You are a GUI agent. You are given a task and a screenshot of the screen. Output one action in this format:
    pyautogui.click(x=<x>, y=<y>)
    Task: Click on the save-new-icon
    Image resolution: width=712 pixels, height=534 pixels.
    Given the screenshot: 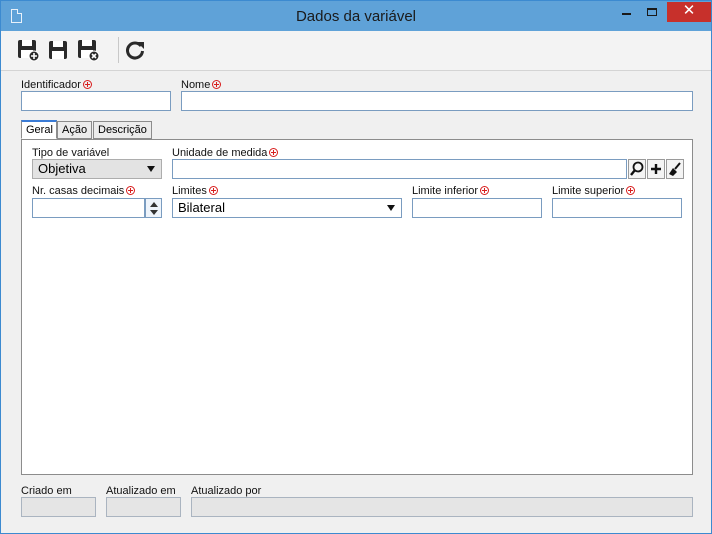 What is the action you would take?
    pyautogui.click(x=29, y=51)
    